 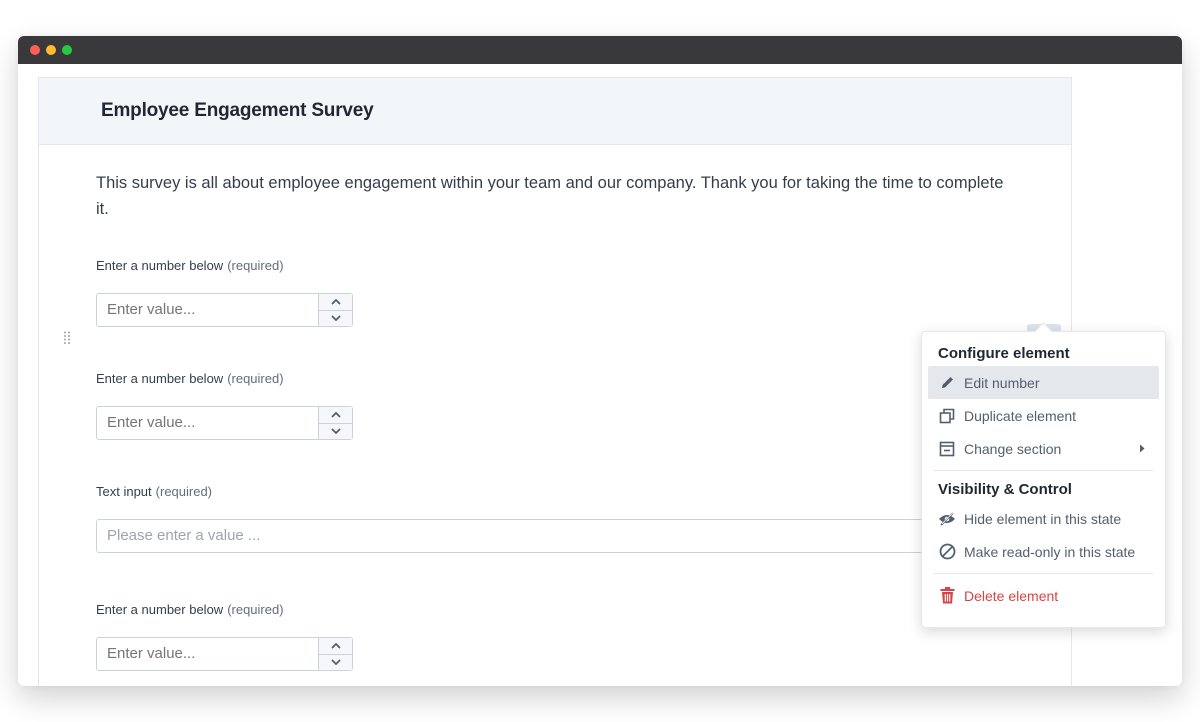 I want to click on menu-heading-configure: Configure element, so click(x=1004, y=353).